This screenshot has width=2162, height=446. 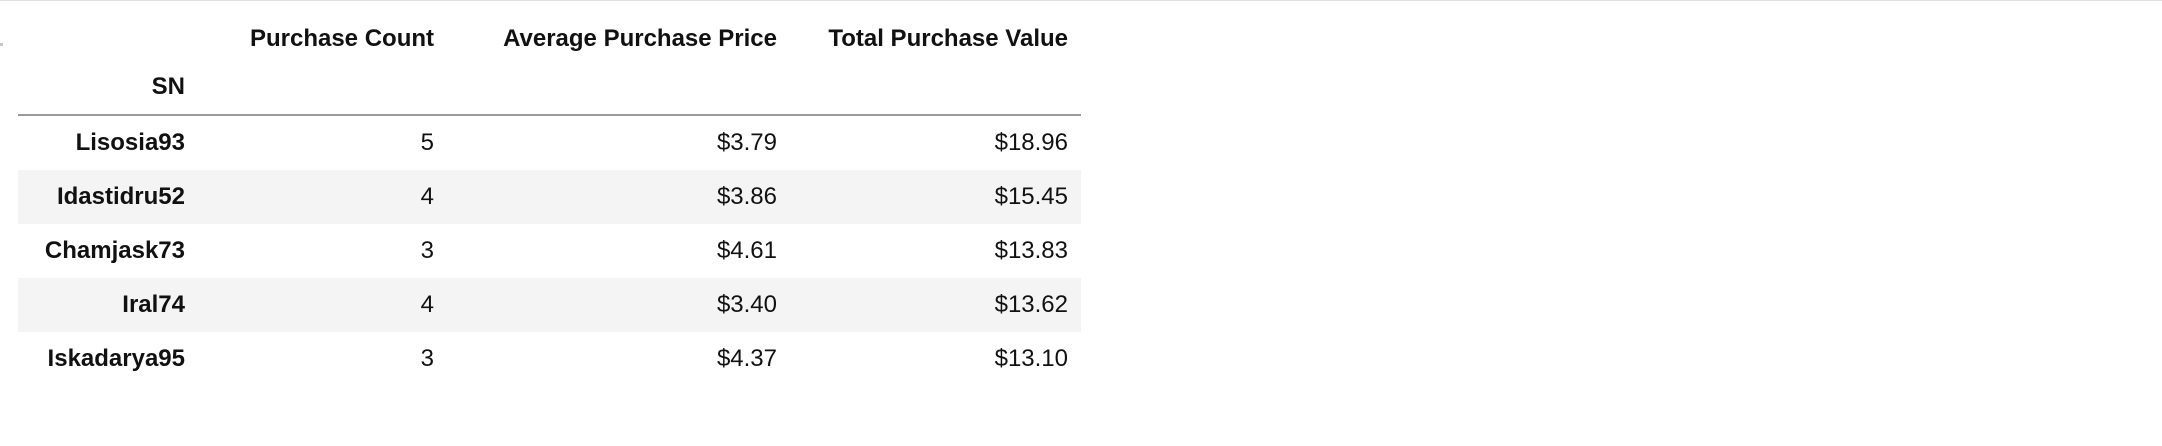 I want to click on cell-average-purchase-price: $4.61, so click(x=746, y=250).